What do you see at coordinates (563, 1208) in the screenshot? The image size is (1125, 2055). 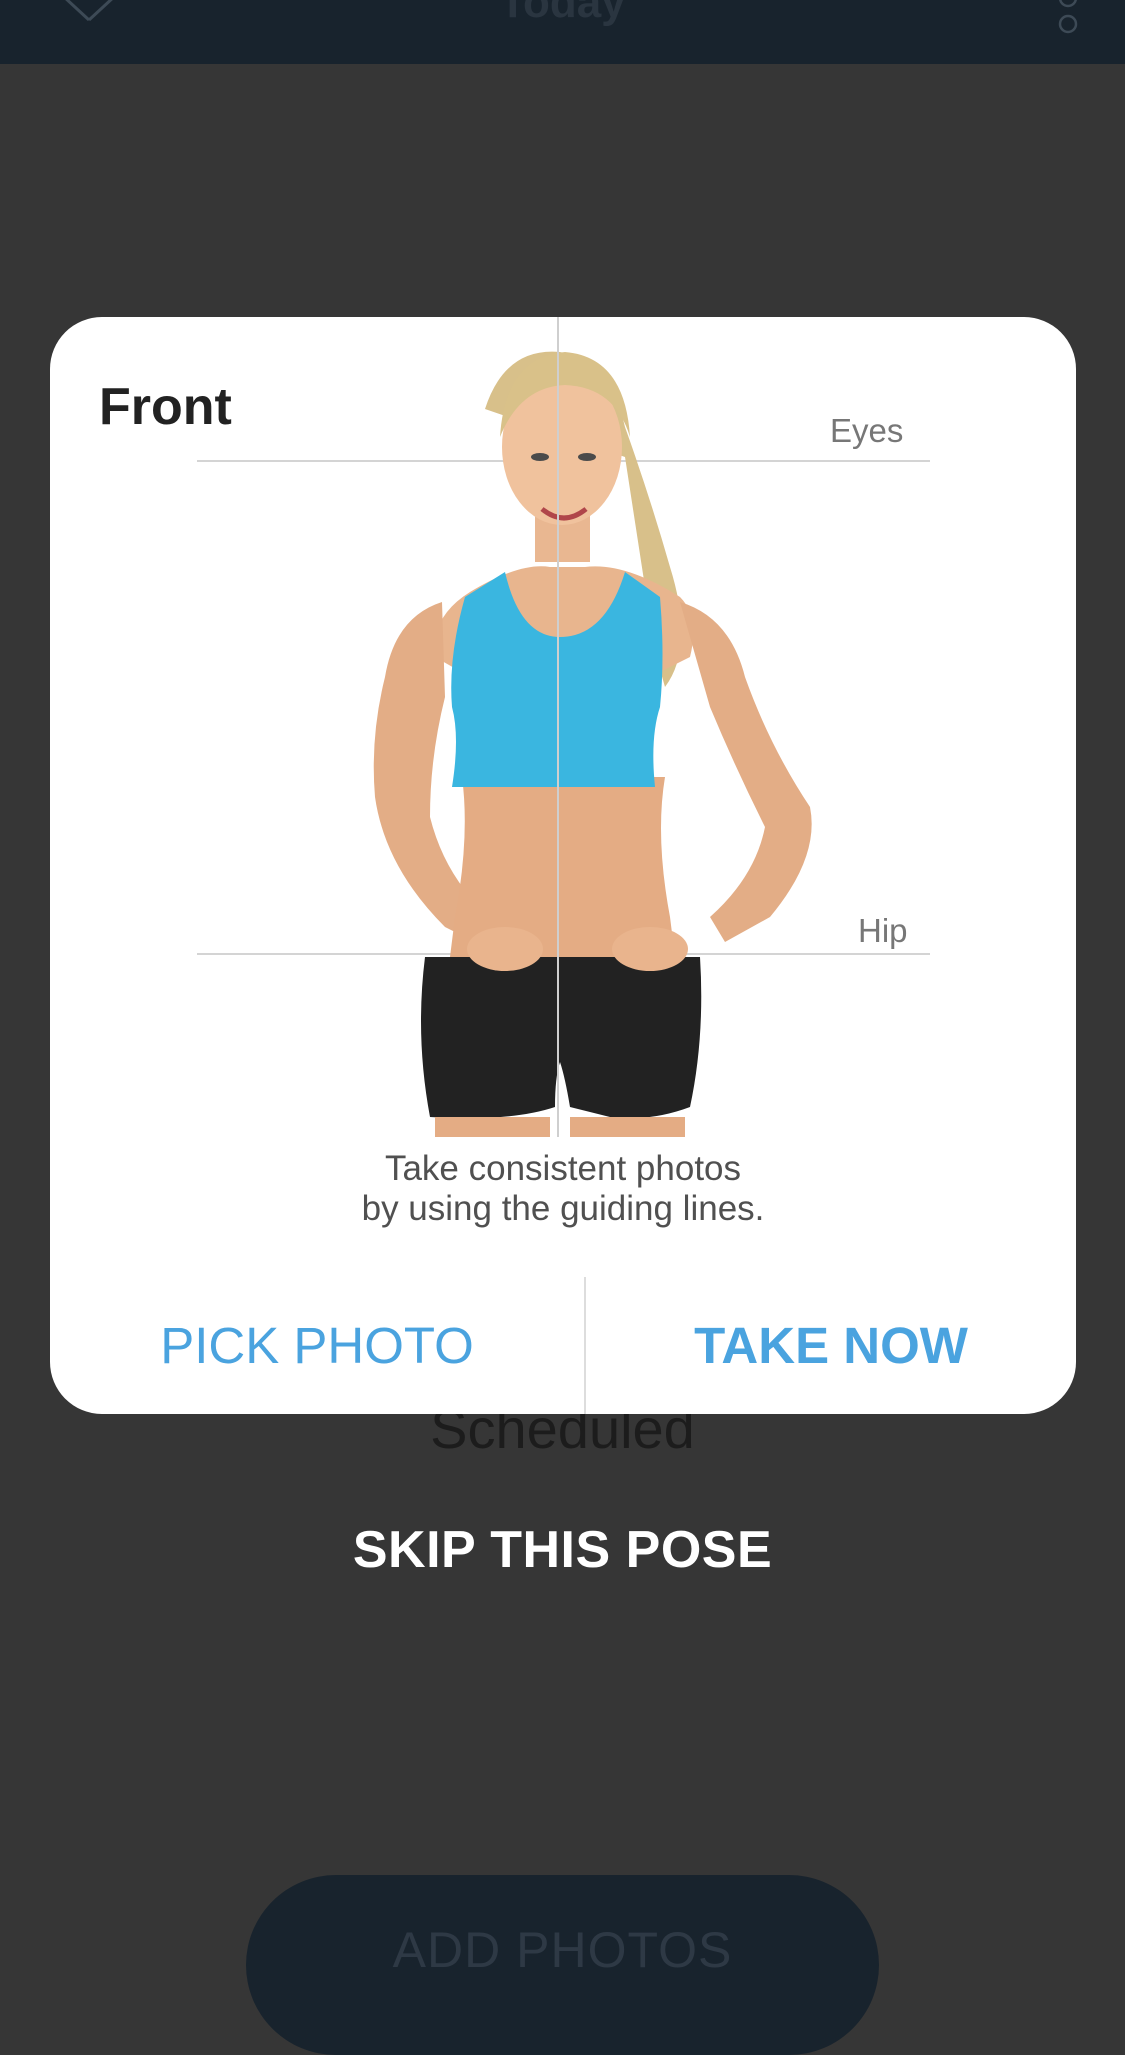 I see `instructions-line-2: by using the guiding lines.` at bounding box center [563, 1208].